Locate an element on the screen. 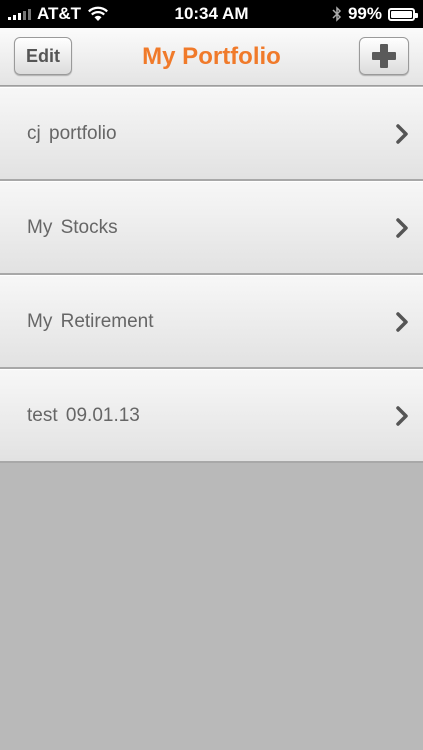 The width and height of the screenshot is (423, 750). add-portfolio-button is located at coordinates (384, 56).